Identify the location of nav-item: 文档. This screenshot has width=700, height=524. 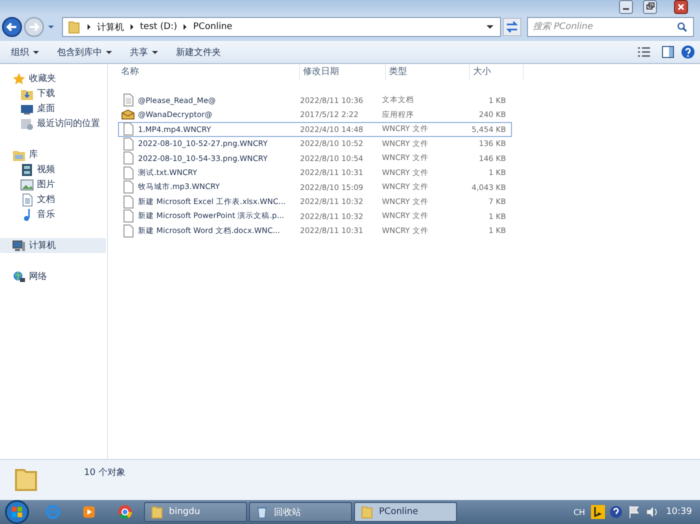
(53, 199).